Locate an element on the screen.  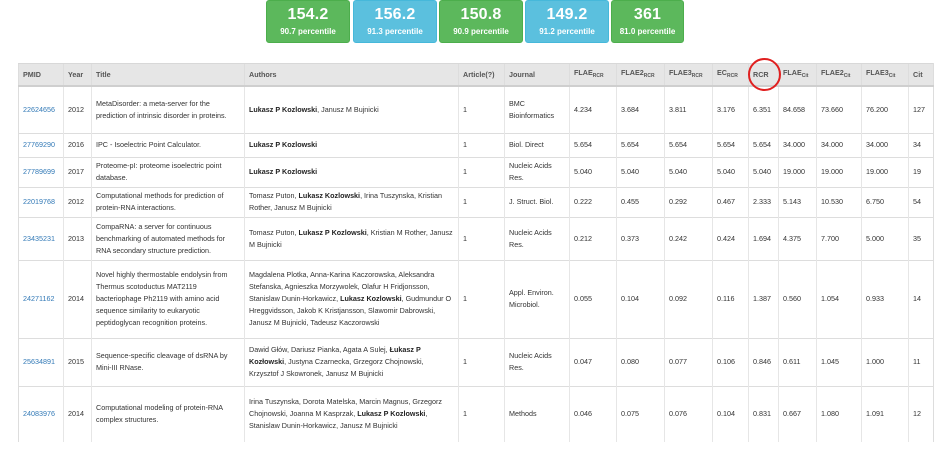
flae3-cit-cell: 5.000 is located at coordinates (885, 238).